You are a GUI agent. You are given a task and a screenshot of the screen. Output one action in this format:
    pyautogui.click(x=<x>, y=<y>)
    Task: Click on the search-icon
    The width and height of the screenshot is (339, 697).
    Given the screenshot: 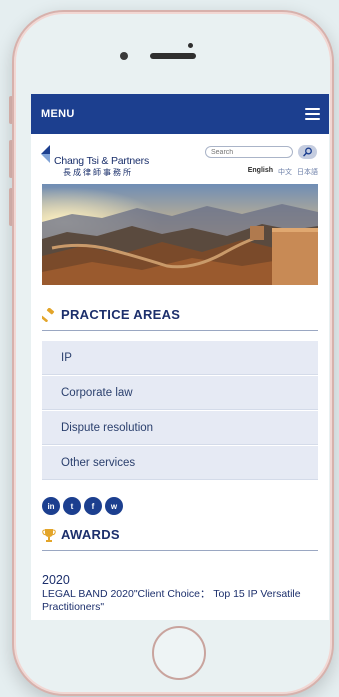 What is the action you would take?
    pyautogui.click(x=307, y=152)
    